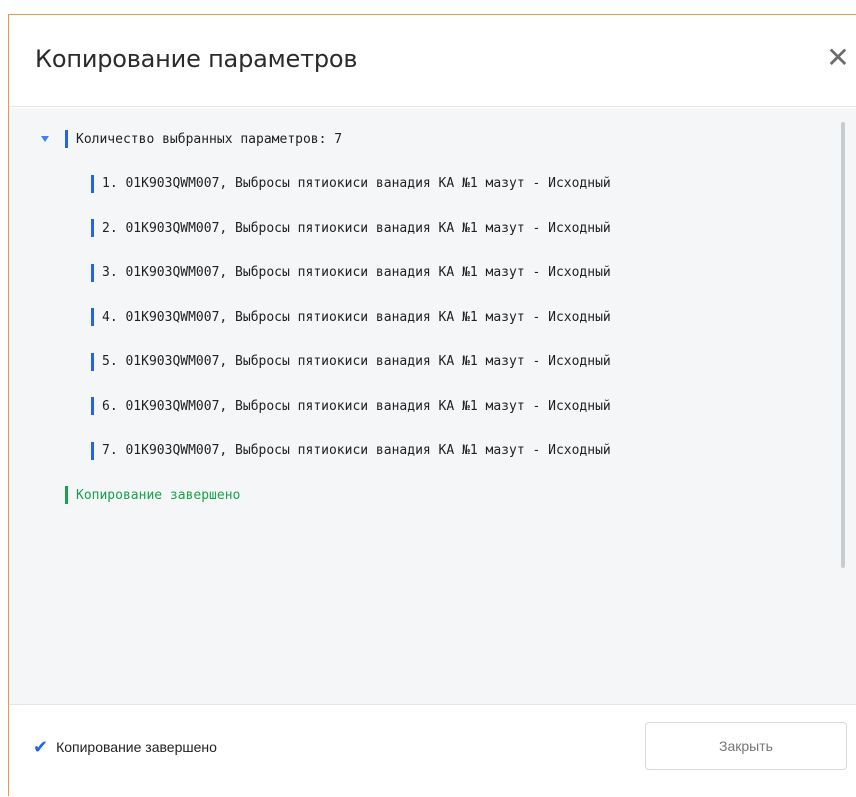 This screenshot has width=856, height=797. What do you see at coordinates (66, 139) in the screenshot?
I see `root-marker` at bounding box center [66, 139].